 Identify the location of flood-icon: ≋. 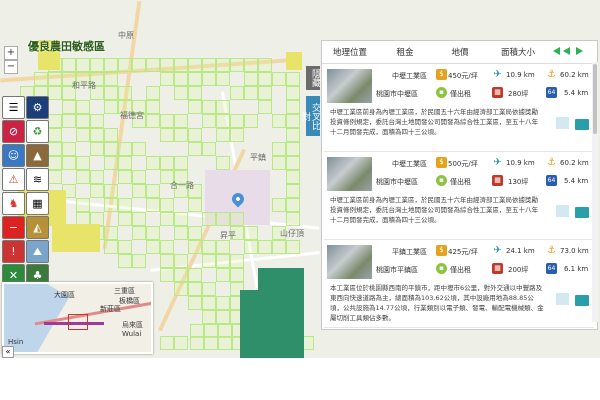
(37, 179).